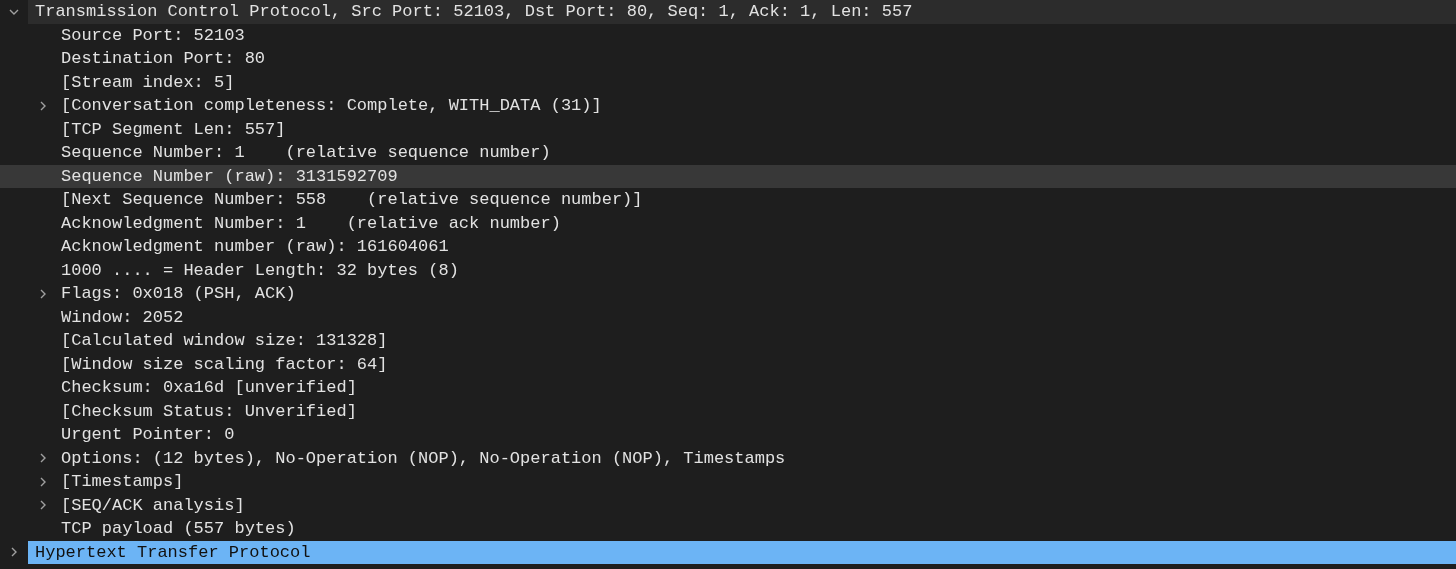 The width and height of the screenshot is (1456, 569). What do you see at coordinates (742, 12) in the screenshot?
I see `tree-item: Transmission Control Protocol, Src Port: 52103, Dst Port: 80, Seq: 1, Ack: 1, Len: 557` at bounding box center [742, 12].